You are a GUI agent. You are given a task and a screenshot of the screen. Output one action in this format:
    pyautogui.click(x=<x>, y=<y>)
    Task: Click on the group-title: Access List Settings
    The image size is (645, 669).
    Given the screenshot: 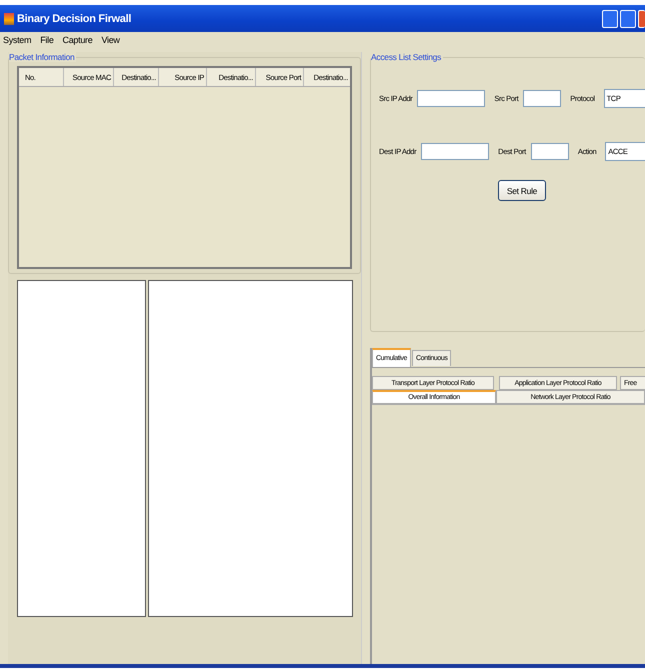 What is the action you would take?
    pyautogui.click(x=407, y=57)
    